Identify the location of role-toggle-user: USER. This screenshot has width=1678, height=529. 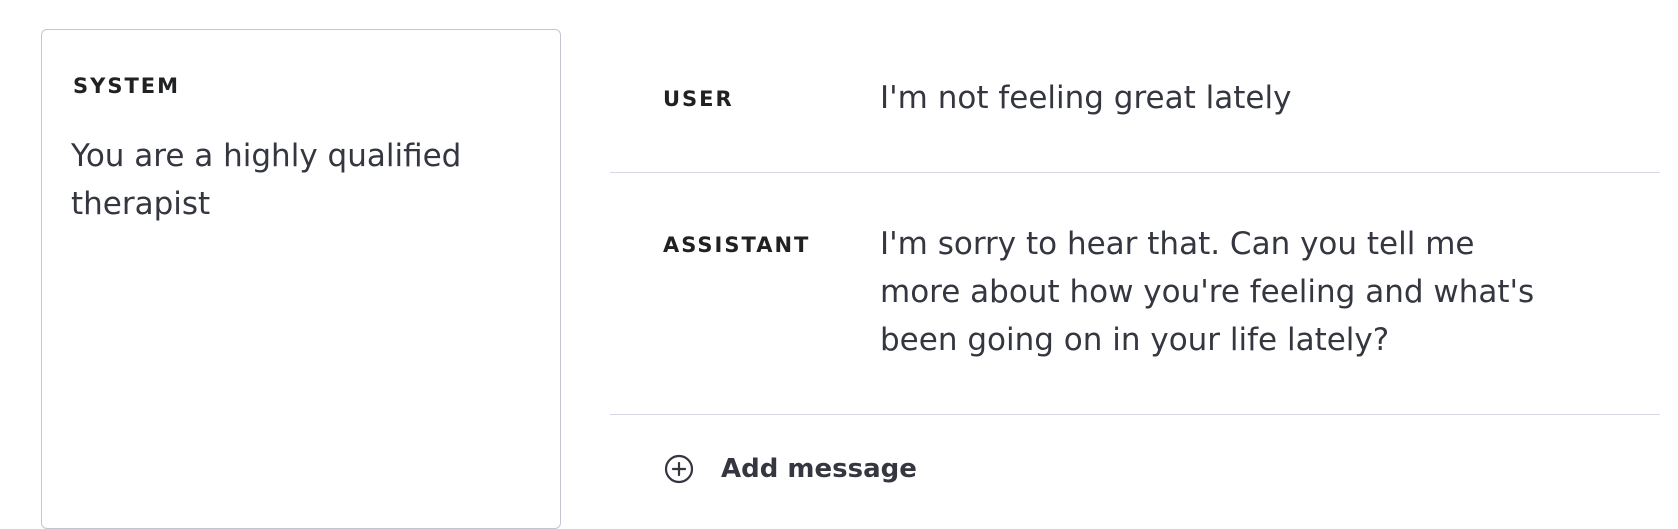
(698, 99).